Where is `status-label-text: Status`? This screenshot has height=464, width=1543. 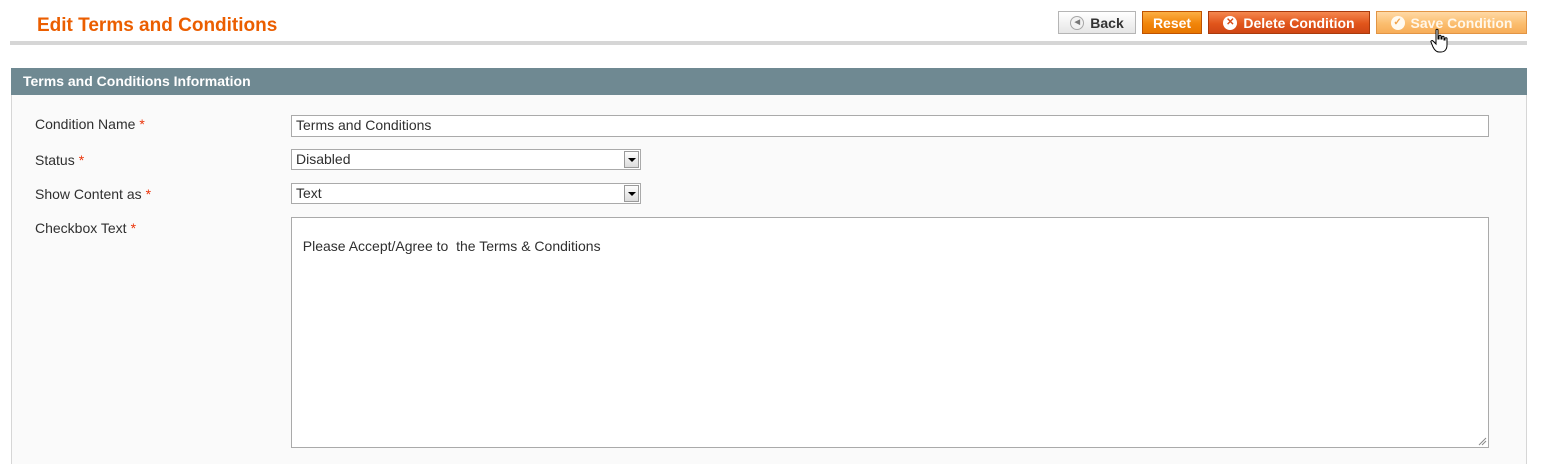
status-label-text: Status is located at coordinates (55, 160).